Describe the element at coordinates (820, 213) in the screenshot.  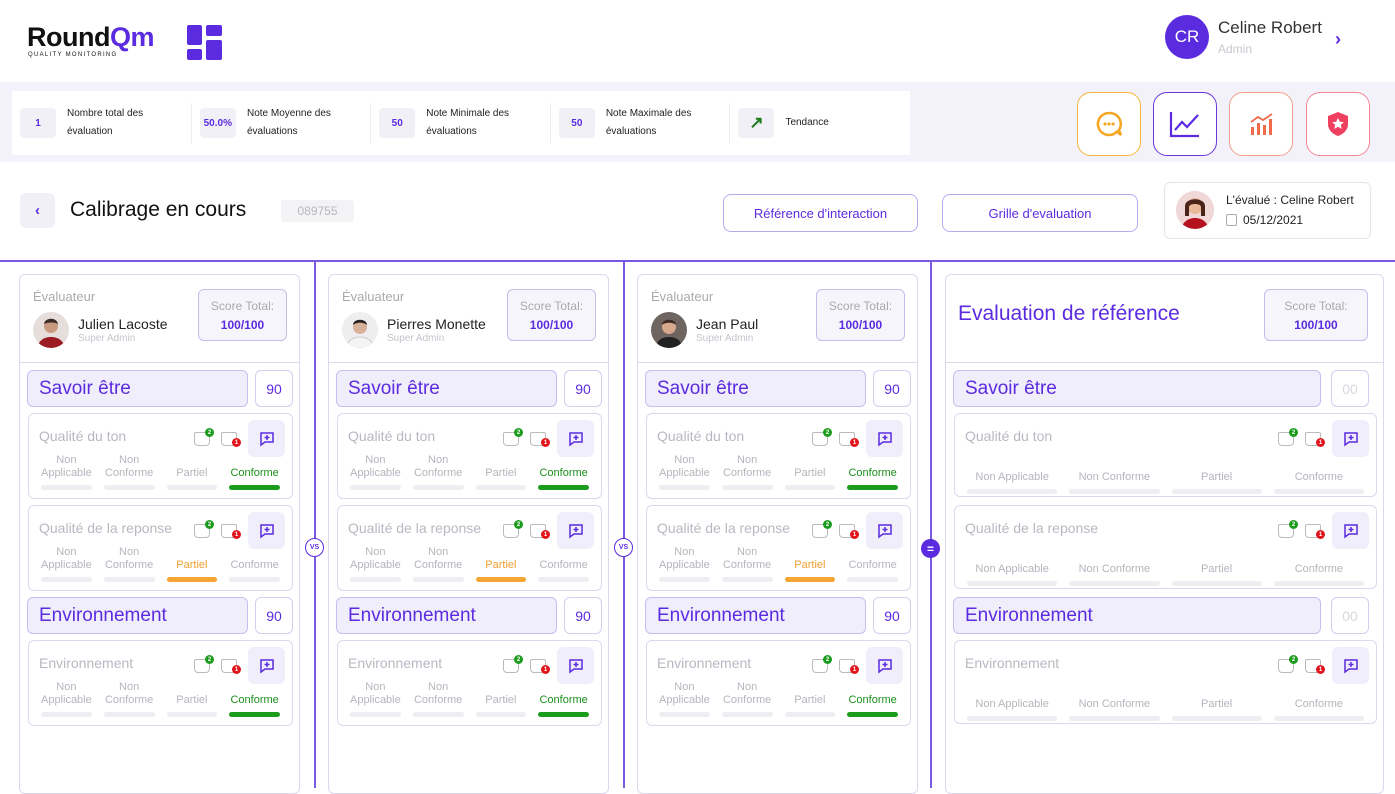
I see `reference-interaction-button: Référence d'interaction` at that location.